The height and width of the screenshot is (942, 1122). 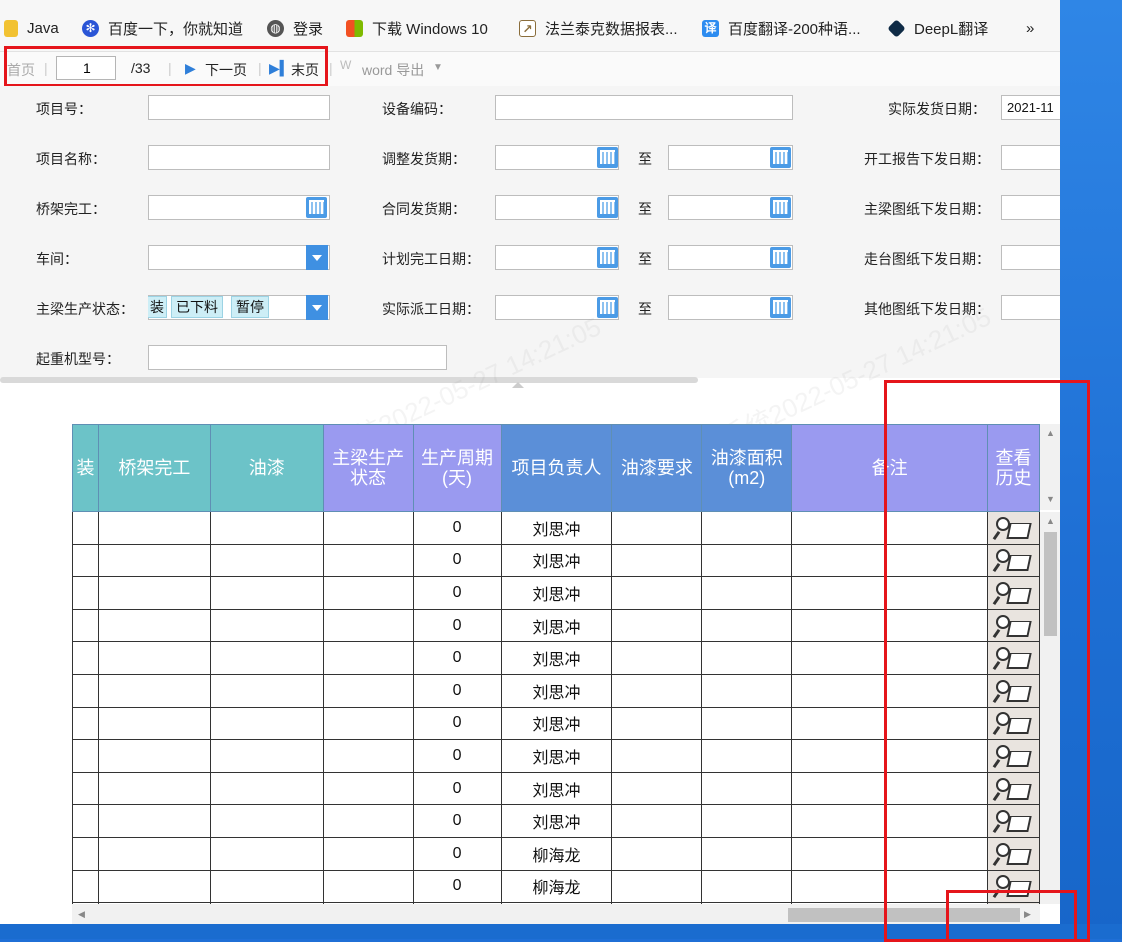 I want to click on collapse-filter-toggle, so click(x=518, y=385).